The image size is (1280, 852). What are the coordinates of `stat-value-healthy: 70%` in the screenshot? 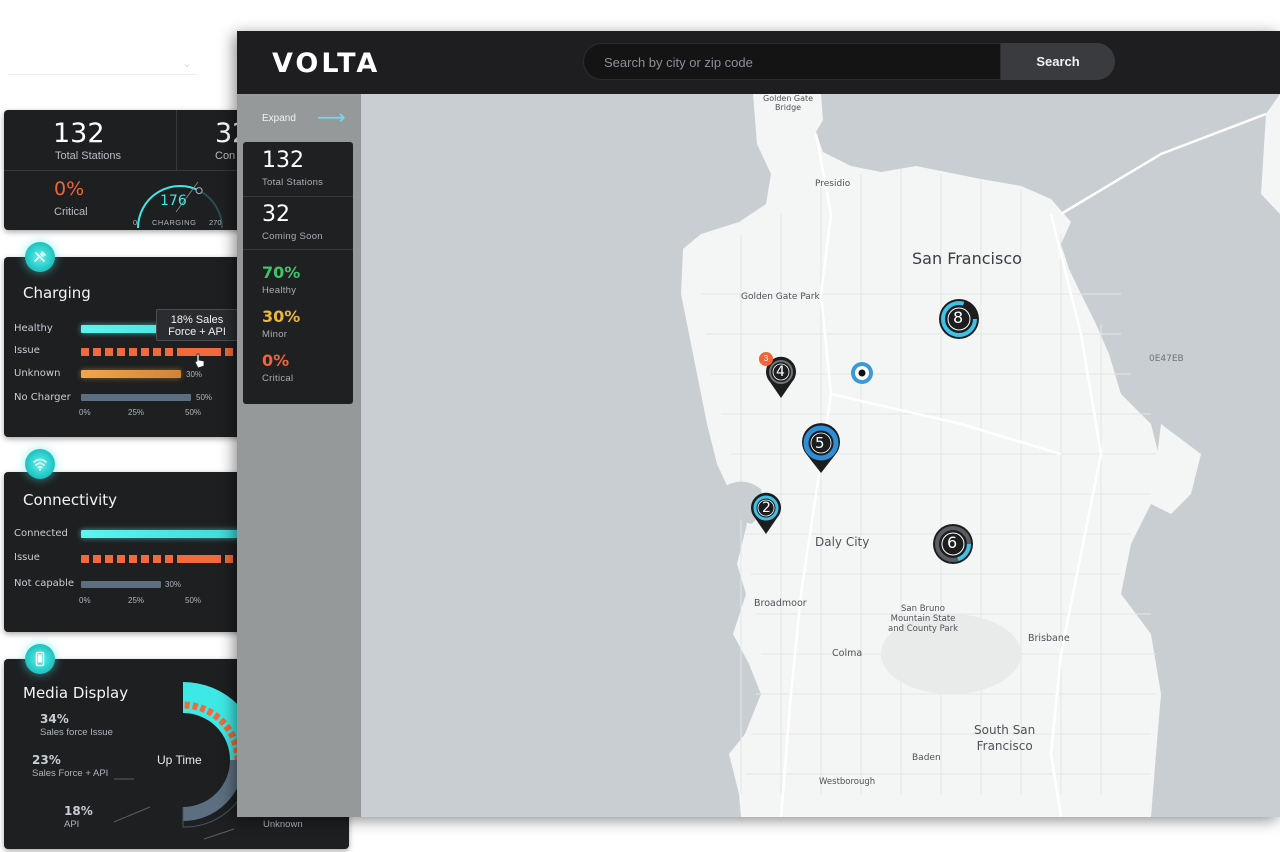 It's located at (281, 272).